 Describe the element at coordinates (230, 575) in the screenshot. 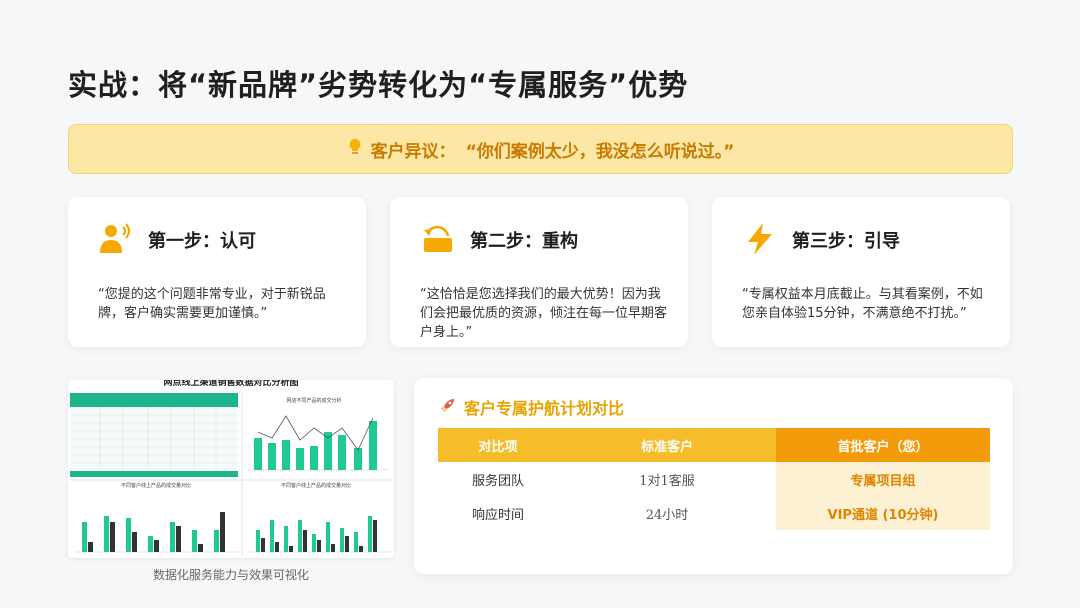

I see `dashboard-caption: 数据化服务能力与效果可视化` at that location.